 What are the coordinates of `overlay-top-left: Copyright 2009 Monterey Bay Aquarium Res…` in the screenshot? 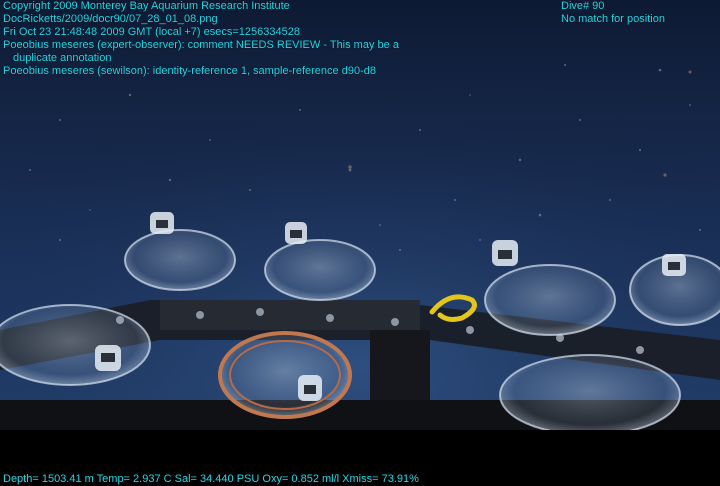 It's located at (201, 39).